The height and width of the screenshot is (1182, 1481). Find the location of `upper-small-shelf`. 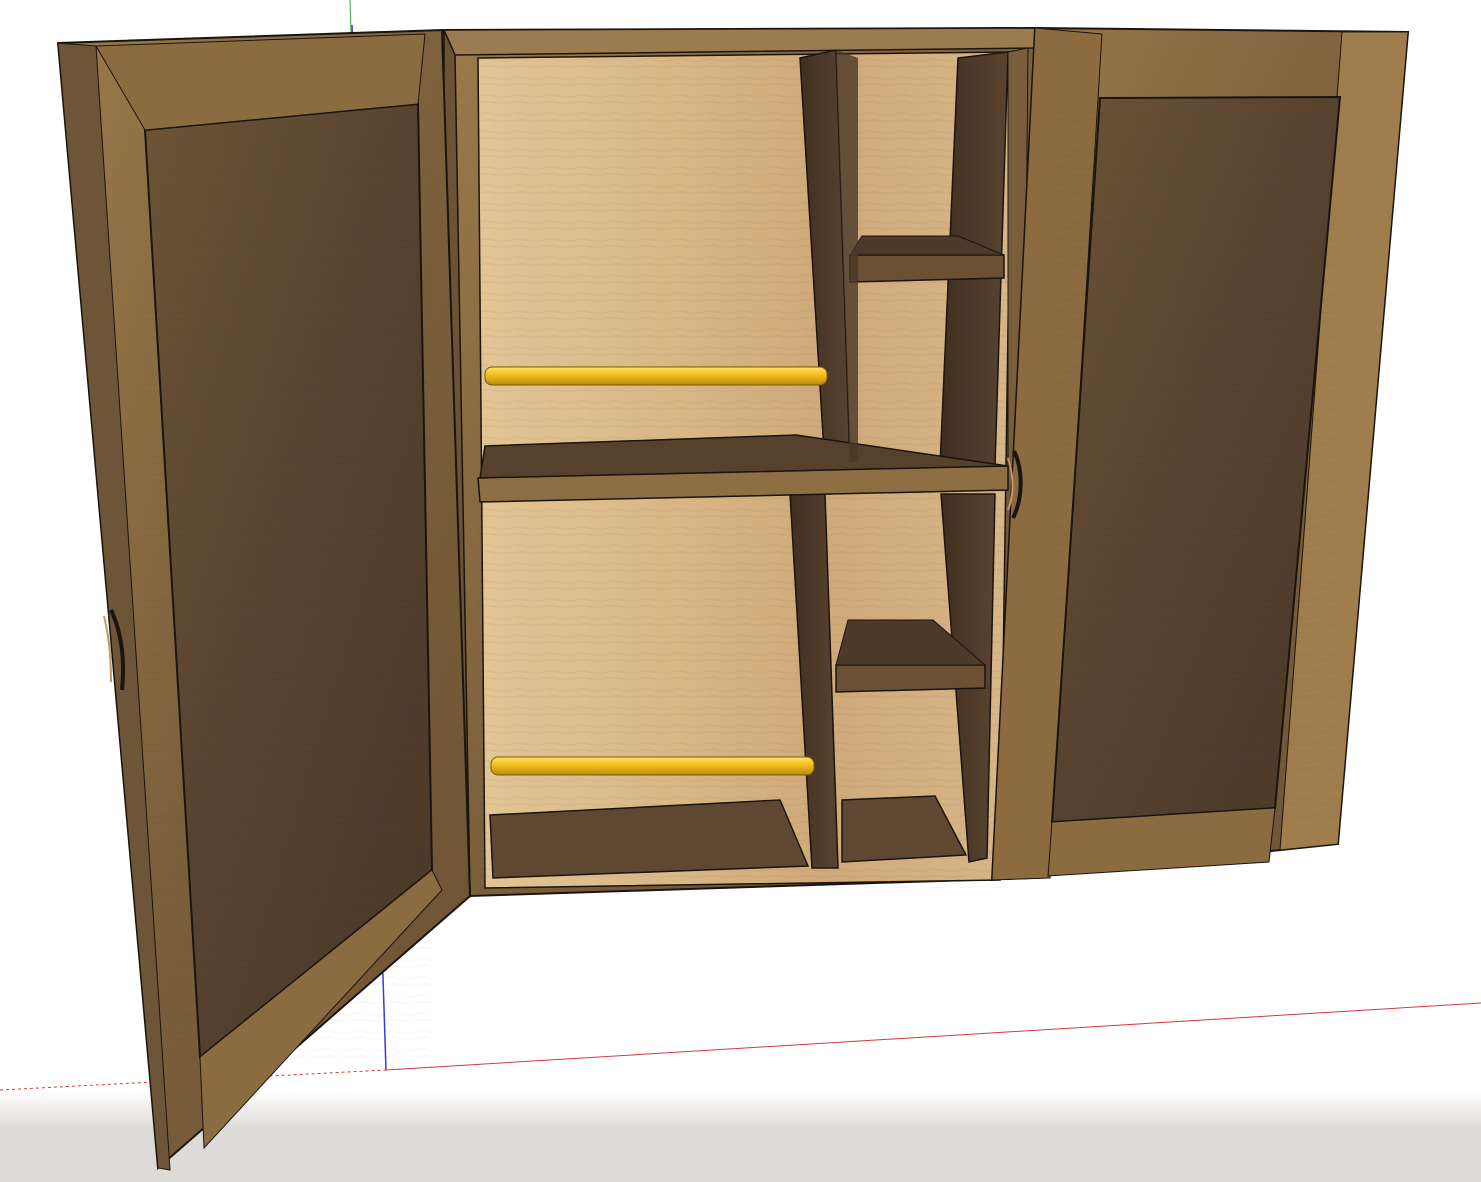

upper-small-shelf is located at coordinates (927, 268).